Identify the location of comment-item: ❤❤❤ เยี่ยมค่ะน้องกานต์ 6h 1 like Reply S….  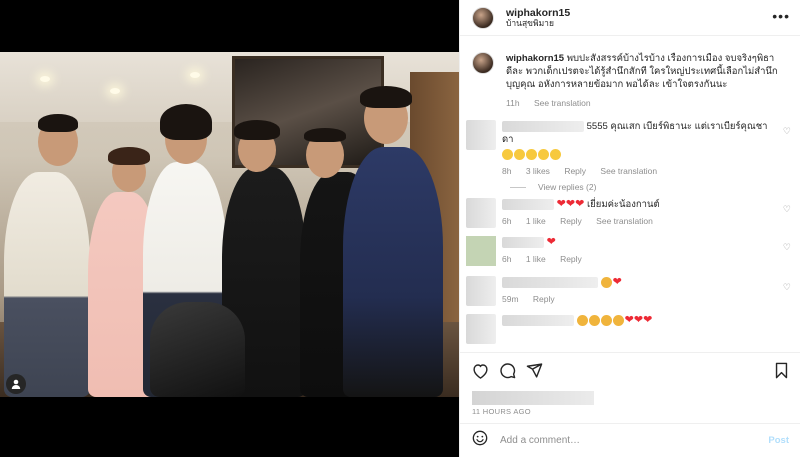
(630, 213).